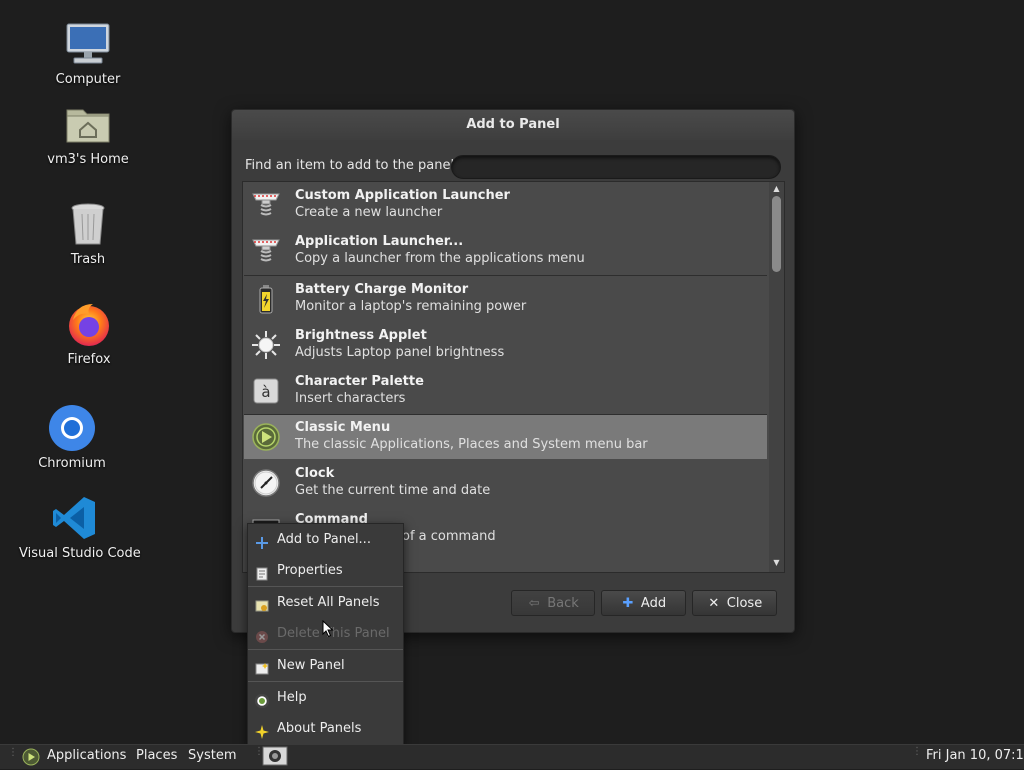 The height and width of the screenshot is (770, 1024). I want to click on item-name: Character Palette, so click(359, 381).